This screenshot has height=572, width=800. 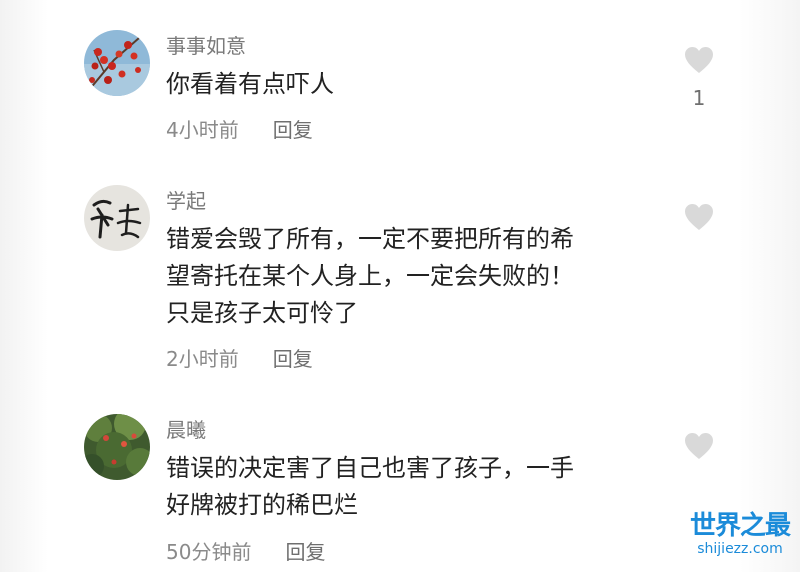 I want to click on comment-text: 你看着有点吓人, so click(x=250, y=84).